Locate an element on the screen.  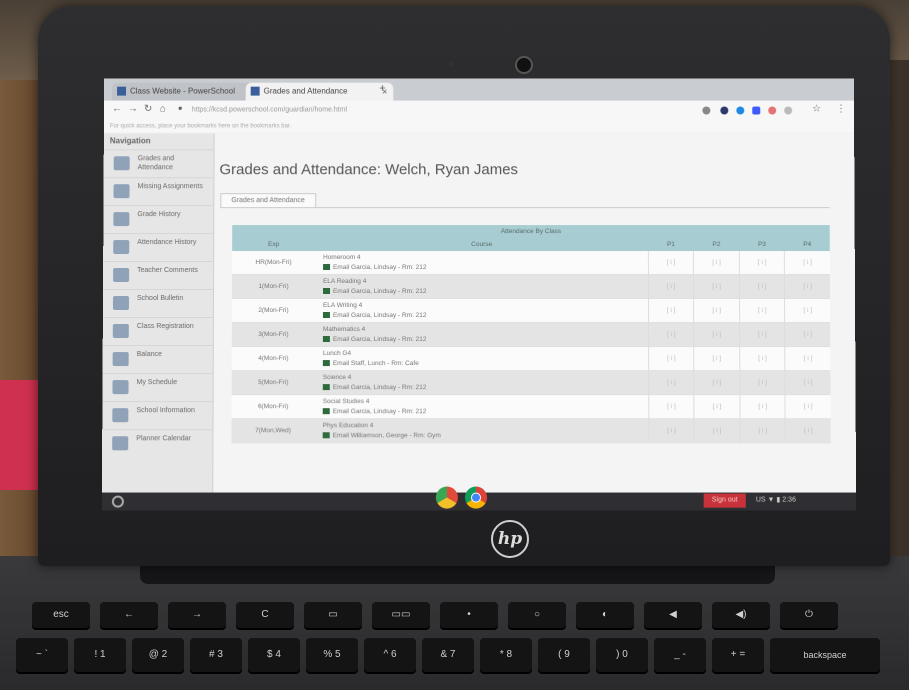
app-icon is located at coordinates (446, 497).